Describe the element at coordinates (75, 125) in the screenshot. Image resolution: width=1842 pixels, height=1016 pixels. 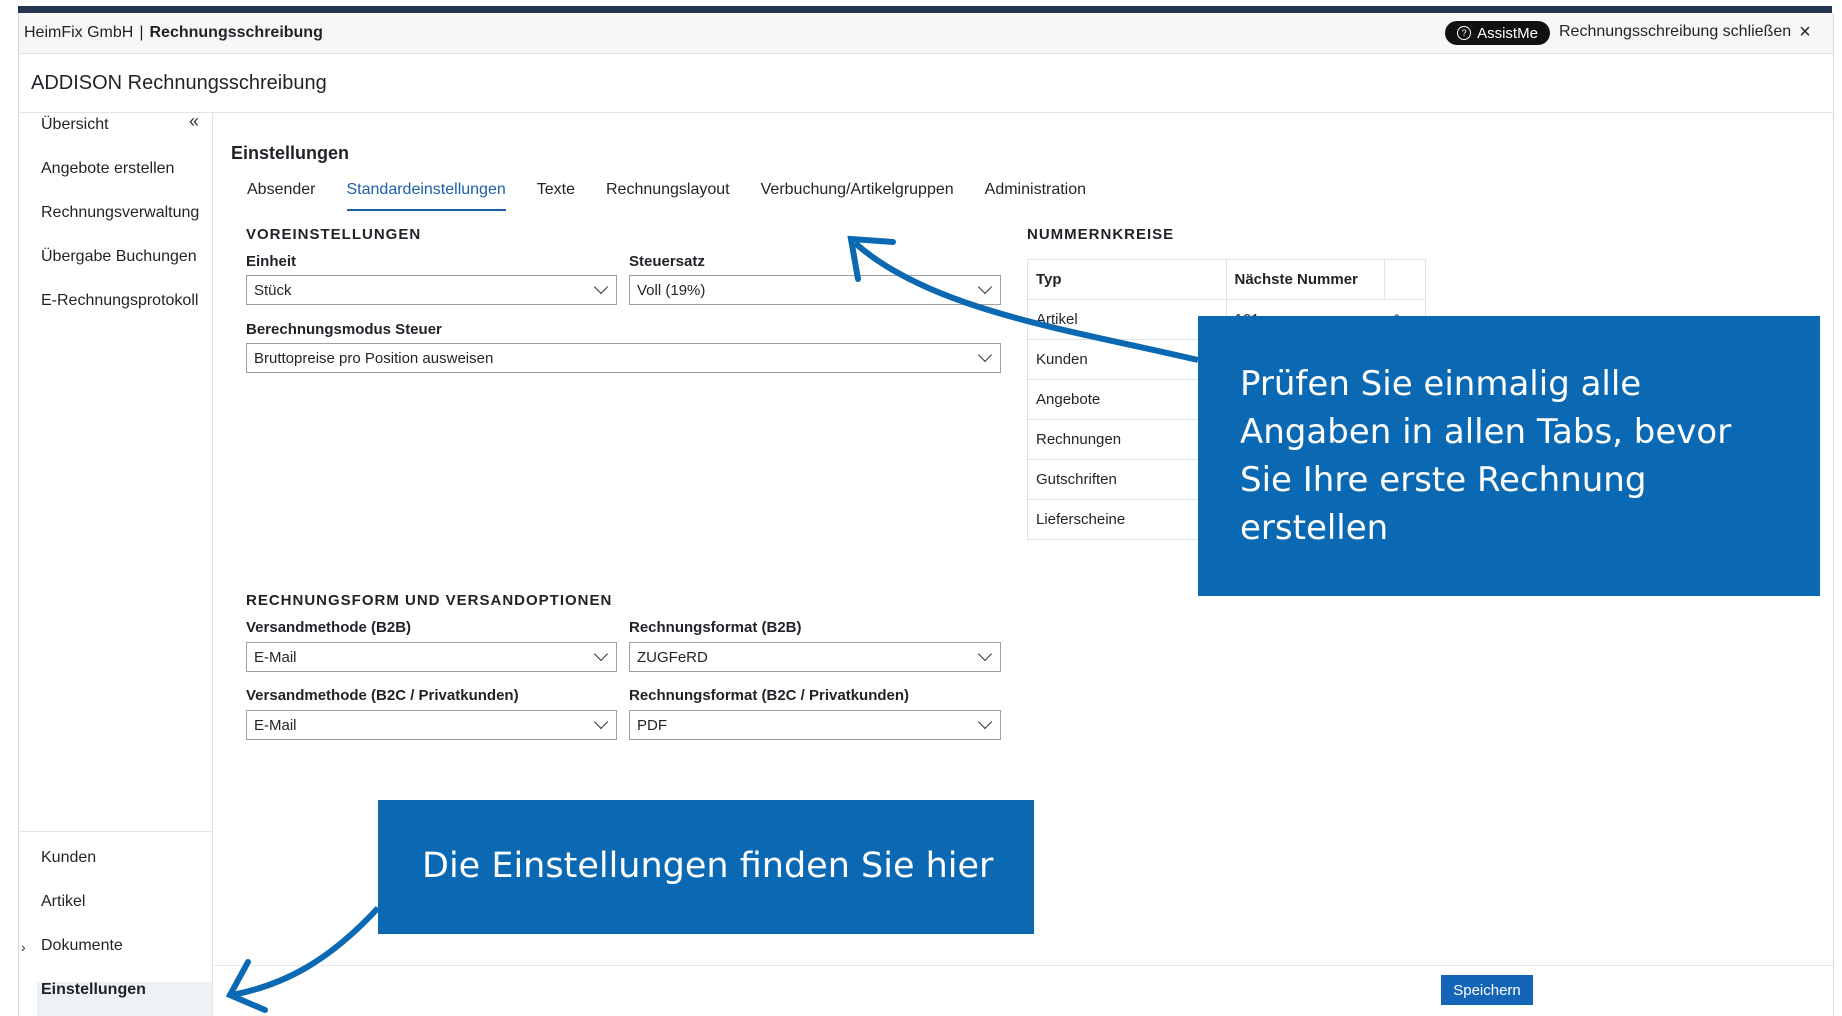
I see `sidebar-item-uebersicht: Übersicht` at that location.